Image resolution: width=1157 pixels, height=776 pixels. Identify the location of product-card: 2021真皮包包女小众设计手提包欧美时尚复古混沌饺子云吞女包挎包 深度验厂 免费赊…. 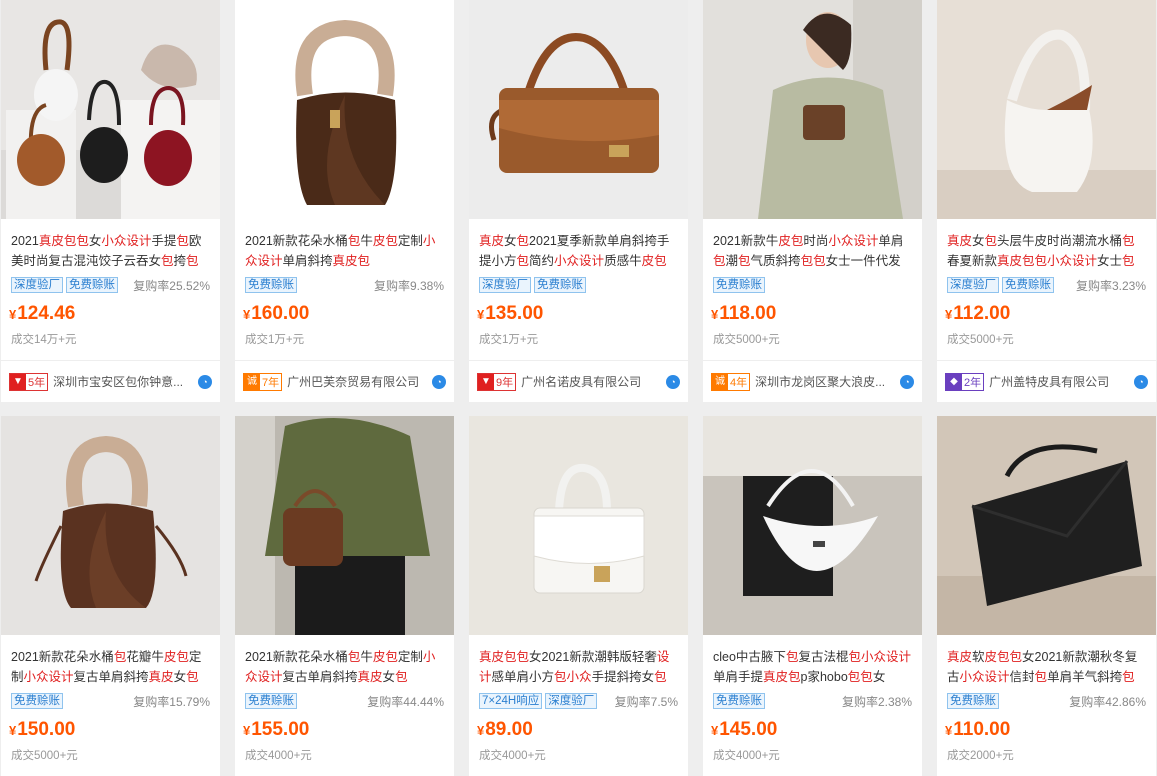
(110, 201).